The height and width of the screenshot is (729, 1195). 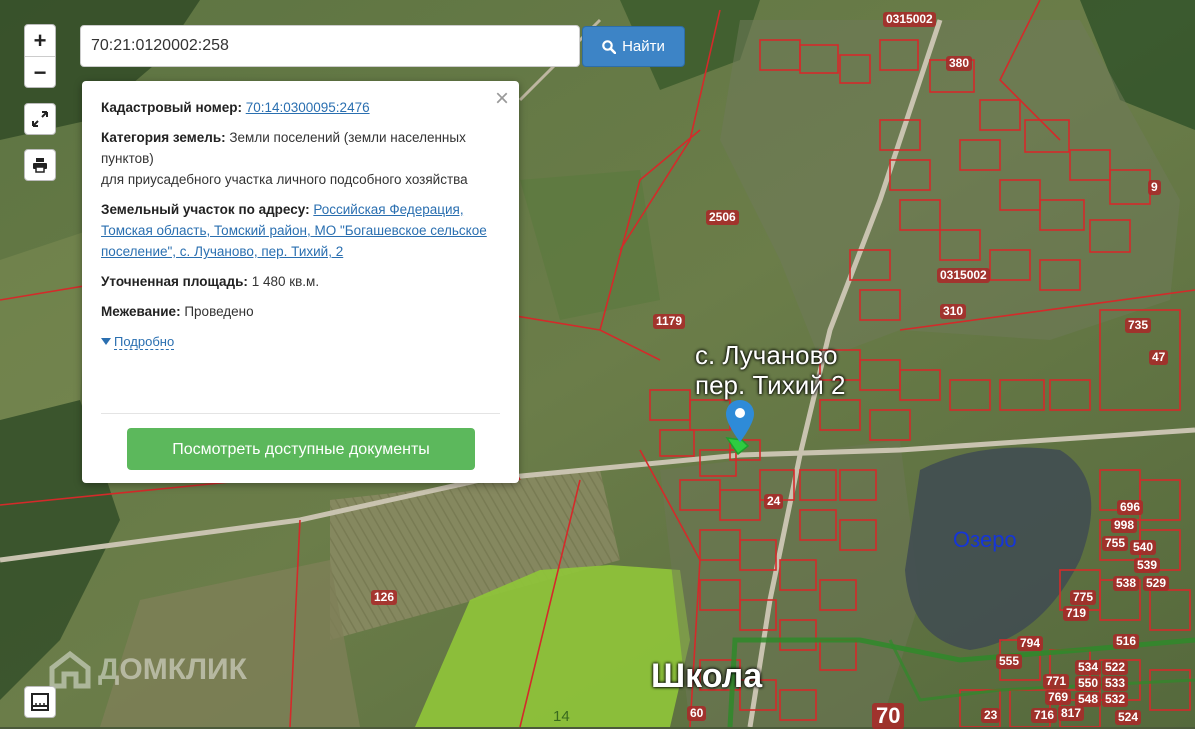 I want to click on parcel-label: 716, so click(x=1044, y=715).